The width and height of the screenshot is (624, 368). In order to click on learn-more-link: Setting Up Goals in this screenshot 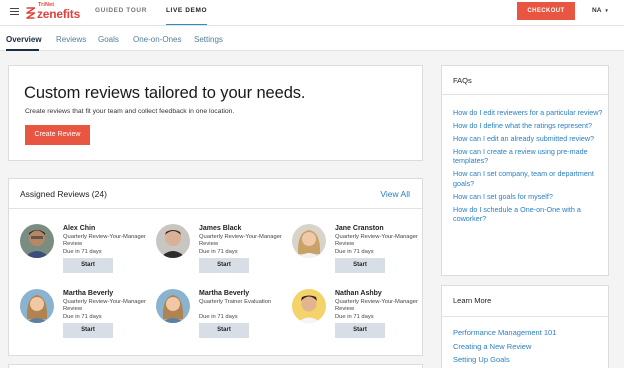, I will do `click(528, 360)`.